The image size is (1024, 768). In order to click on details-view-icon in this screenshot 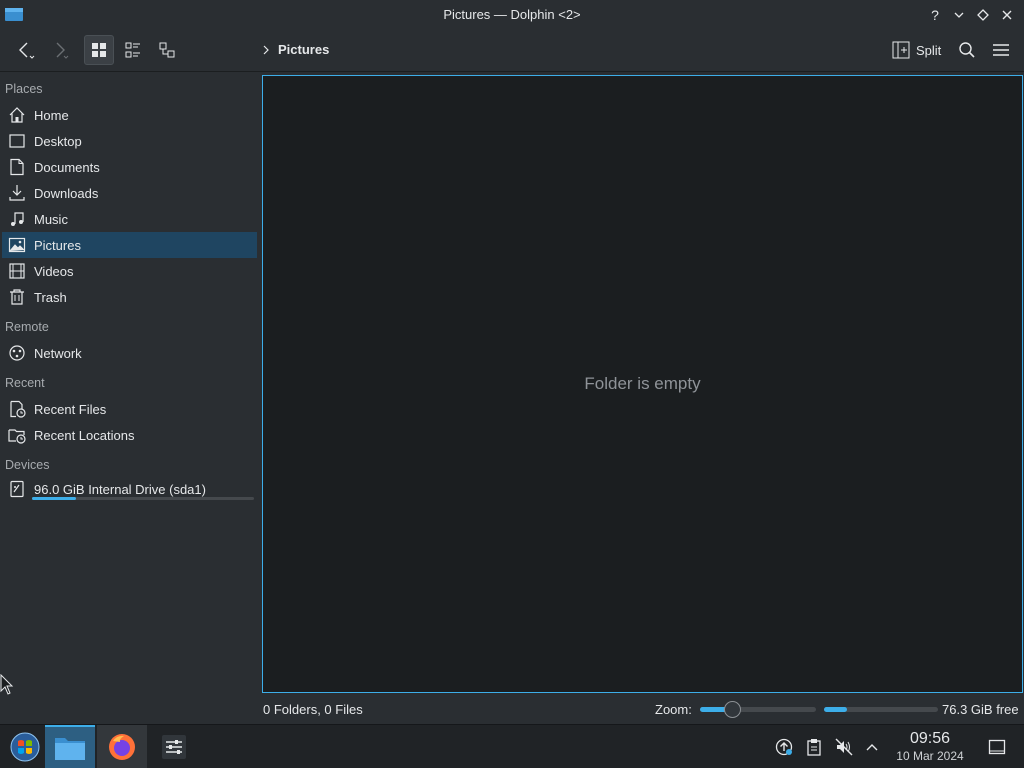, I will do `click(167, 50)`.